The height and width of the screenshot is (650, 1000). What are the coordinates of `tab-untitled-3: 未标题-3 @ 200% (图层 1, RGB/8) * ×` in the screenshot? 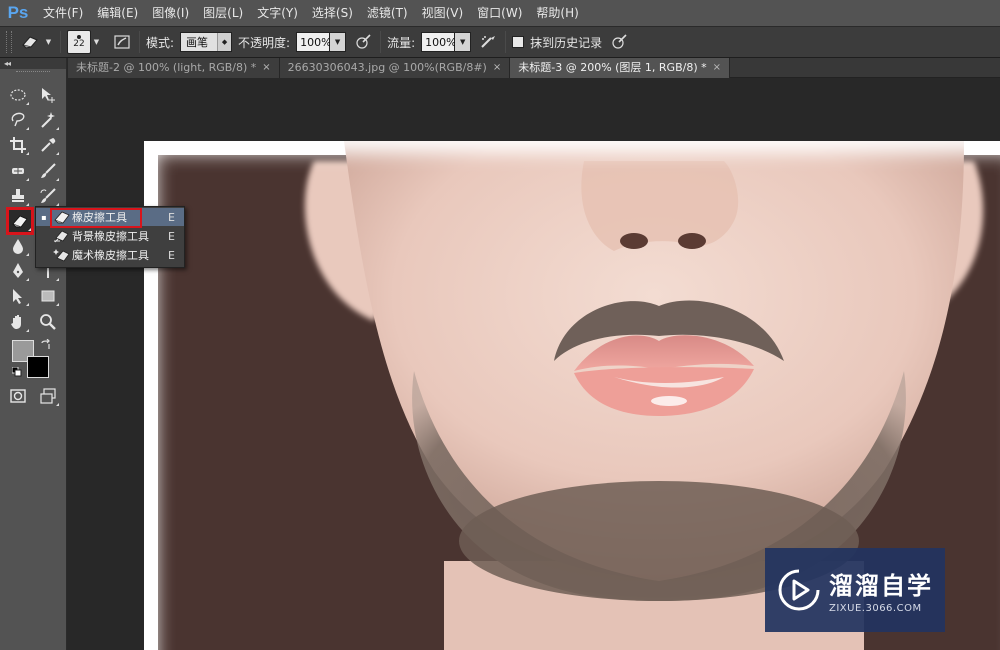 It's located at (620, 68).